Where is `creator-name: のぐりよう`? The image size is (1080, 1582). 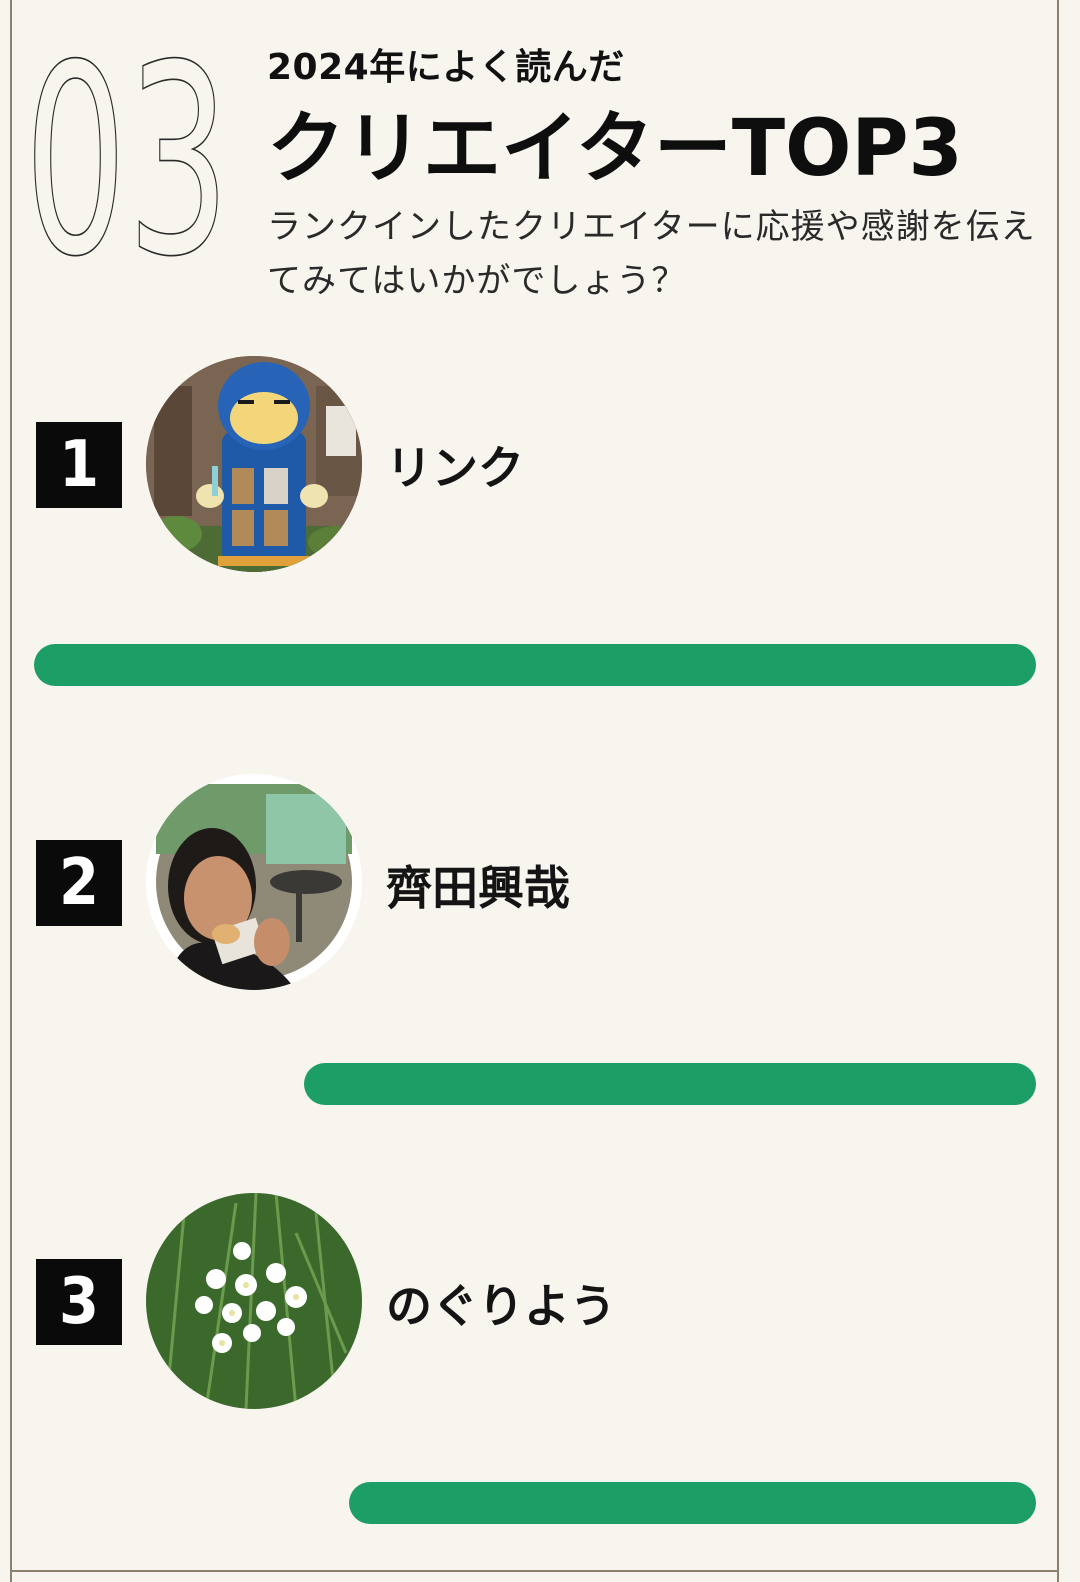 creator-name: のぐりよう is located at coordinates (501, 1303).